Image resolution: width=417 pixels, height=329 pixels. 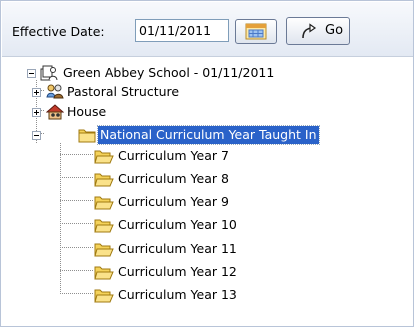 I want to click on tree-node-curriculum-year: Curriculum Year 9, so click(x=201, y=202).